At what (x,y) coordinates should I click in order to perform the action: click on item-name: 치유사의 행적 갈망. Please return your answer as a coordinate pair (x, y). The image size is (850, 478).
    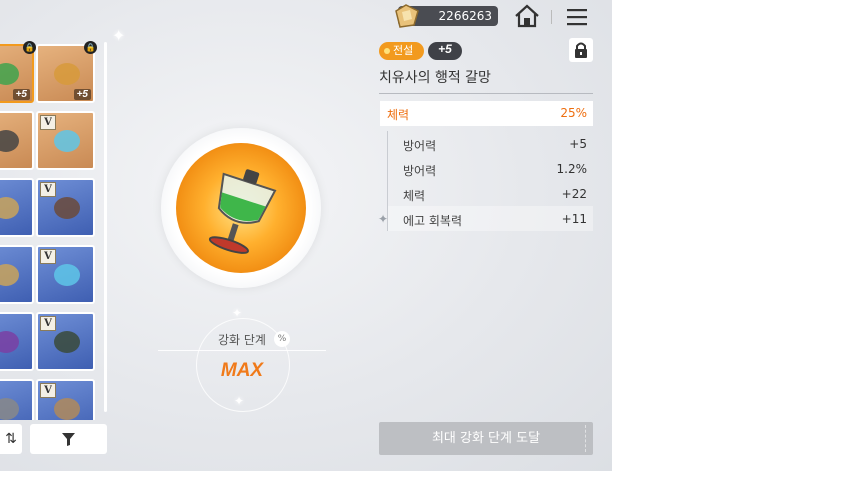
    Looking at the image, I should click on (435, 78).